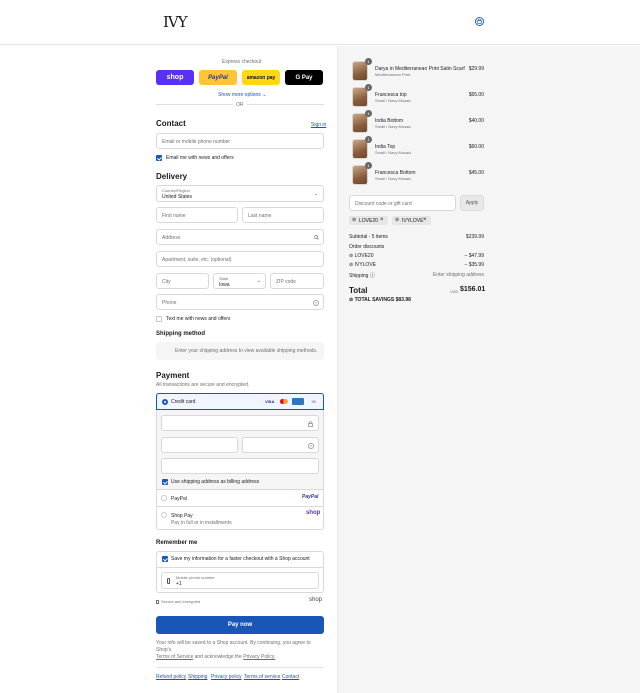  I want to click on total-savings: ⊘ TOTAL SAVINGS $83.98, so click(380, 300).